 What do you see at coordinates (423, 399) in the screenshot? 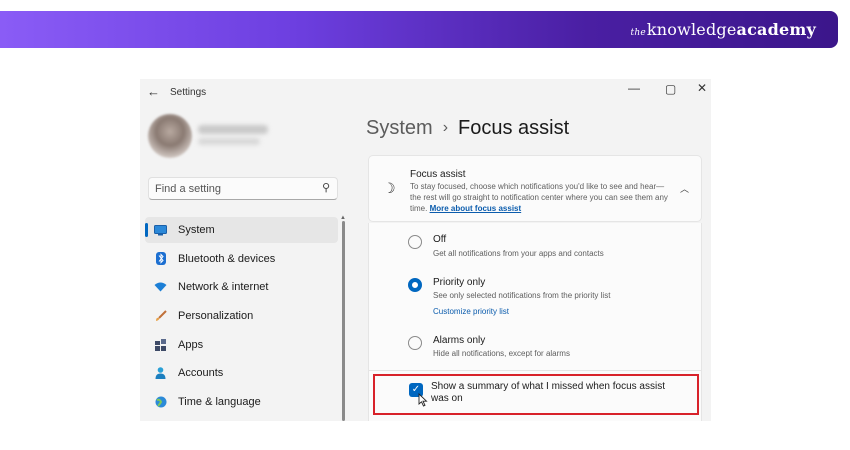
I see `mouse-cursor-icon` at bounding box center [423, 399].